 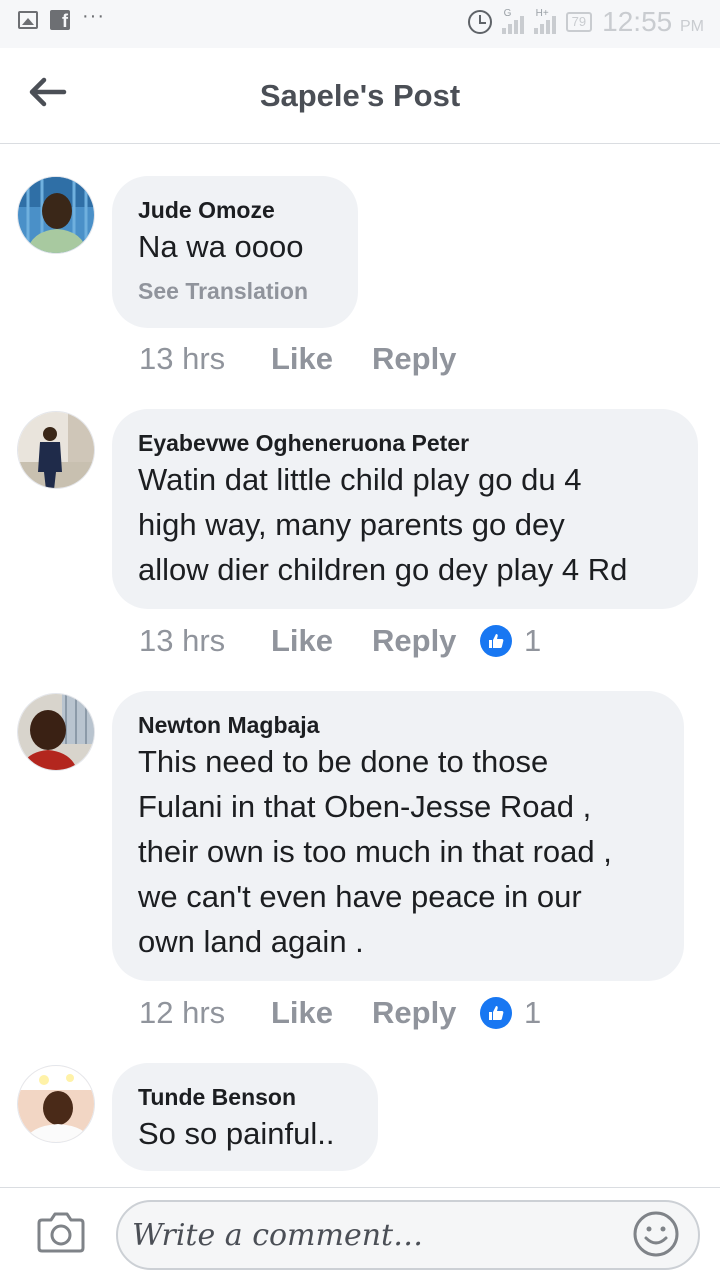 I want to click on comment-author: Tunde Benson, so click(x=245, y=1097).